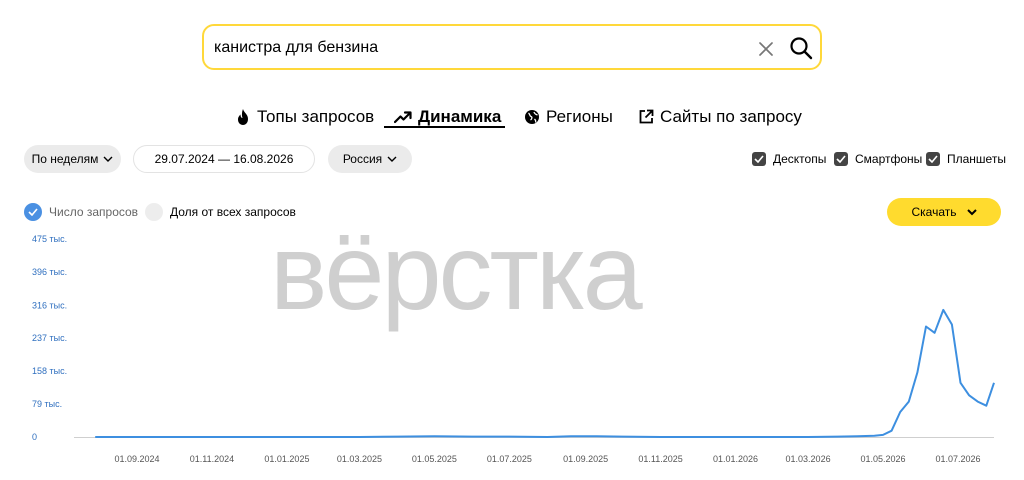  Describe the element at coordinates (49, 305) in the screenshot. I see `y-tick-label: 316 тыс.` at that location.